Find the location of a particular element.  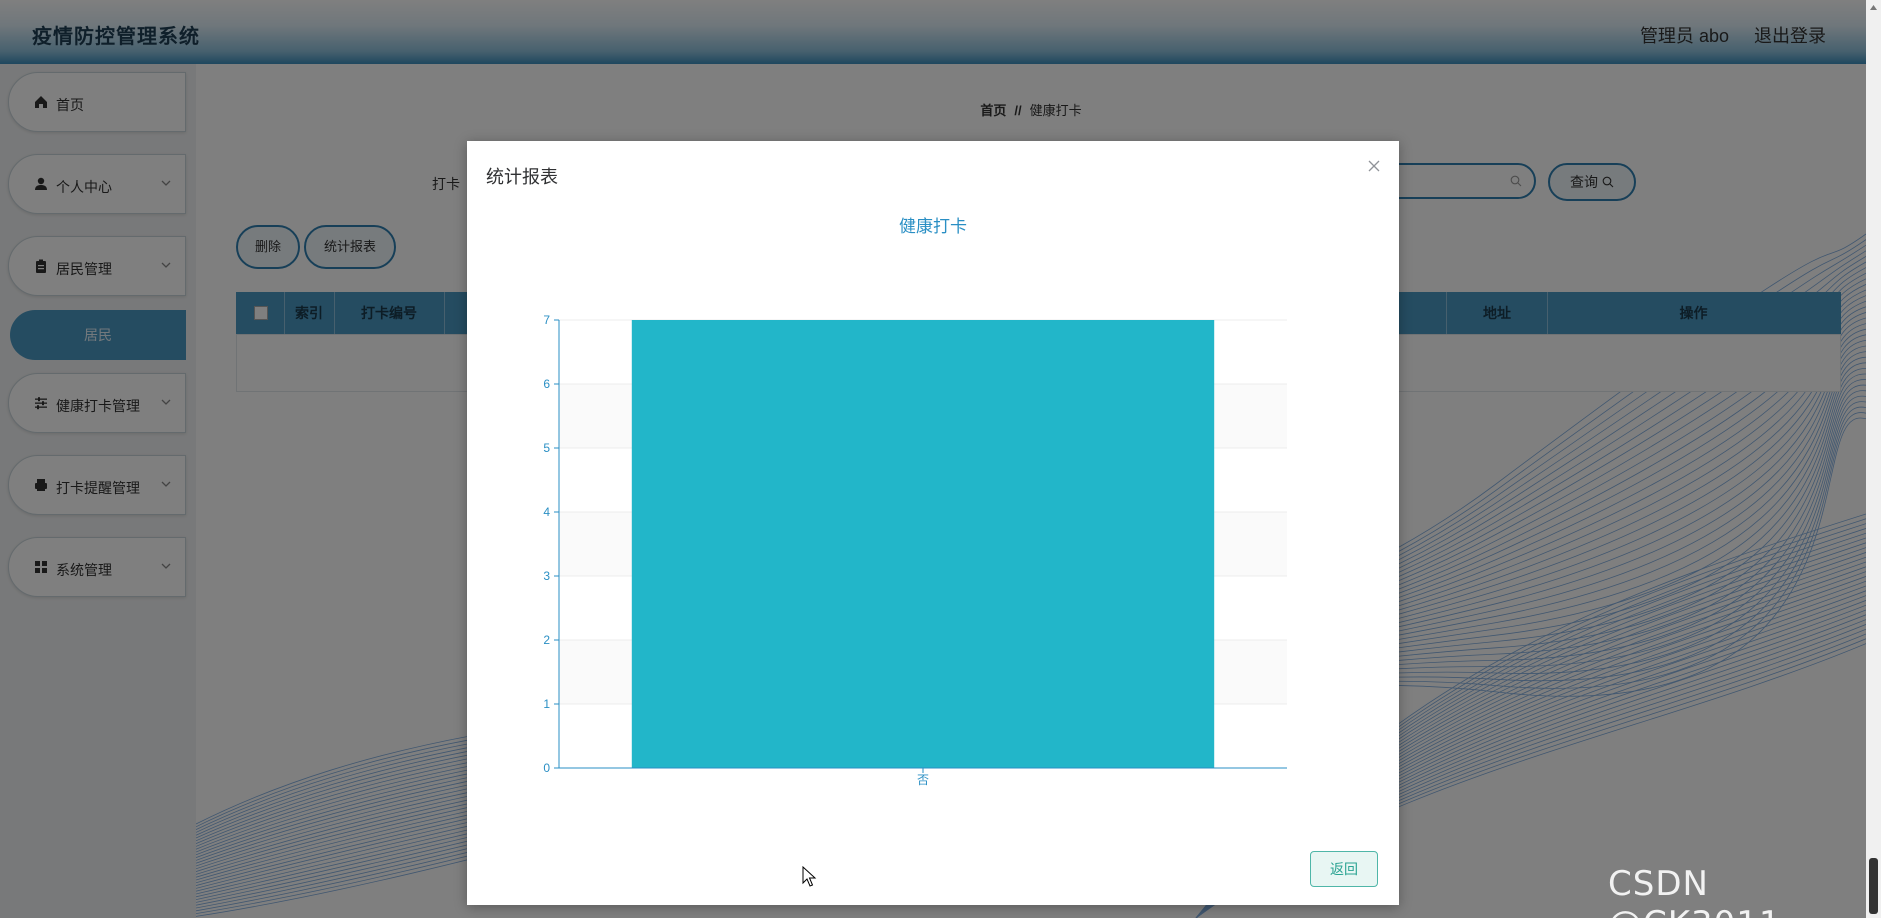

y-tick-label: 3 is located at coordinates (546, 576).